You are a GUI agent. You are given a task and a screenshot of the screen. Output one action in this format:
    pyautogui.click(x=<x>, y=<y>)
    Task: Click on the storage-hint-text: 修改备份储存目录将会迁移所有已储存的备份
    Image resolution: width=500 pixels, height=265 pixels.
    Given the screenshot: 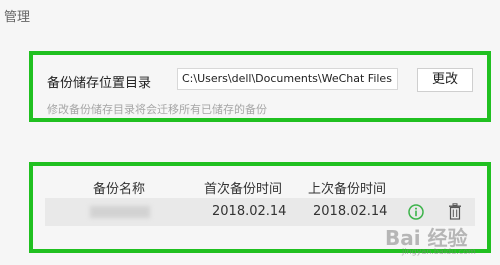 What is the action you would take?
    pyautogui.click(x=157, y=109)
    